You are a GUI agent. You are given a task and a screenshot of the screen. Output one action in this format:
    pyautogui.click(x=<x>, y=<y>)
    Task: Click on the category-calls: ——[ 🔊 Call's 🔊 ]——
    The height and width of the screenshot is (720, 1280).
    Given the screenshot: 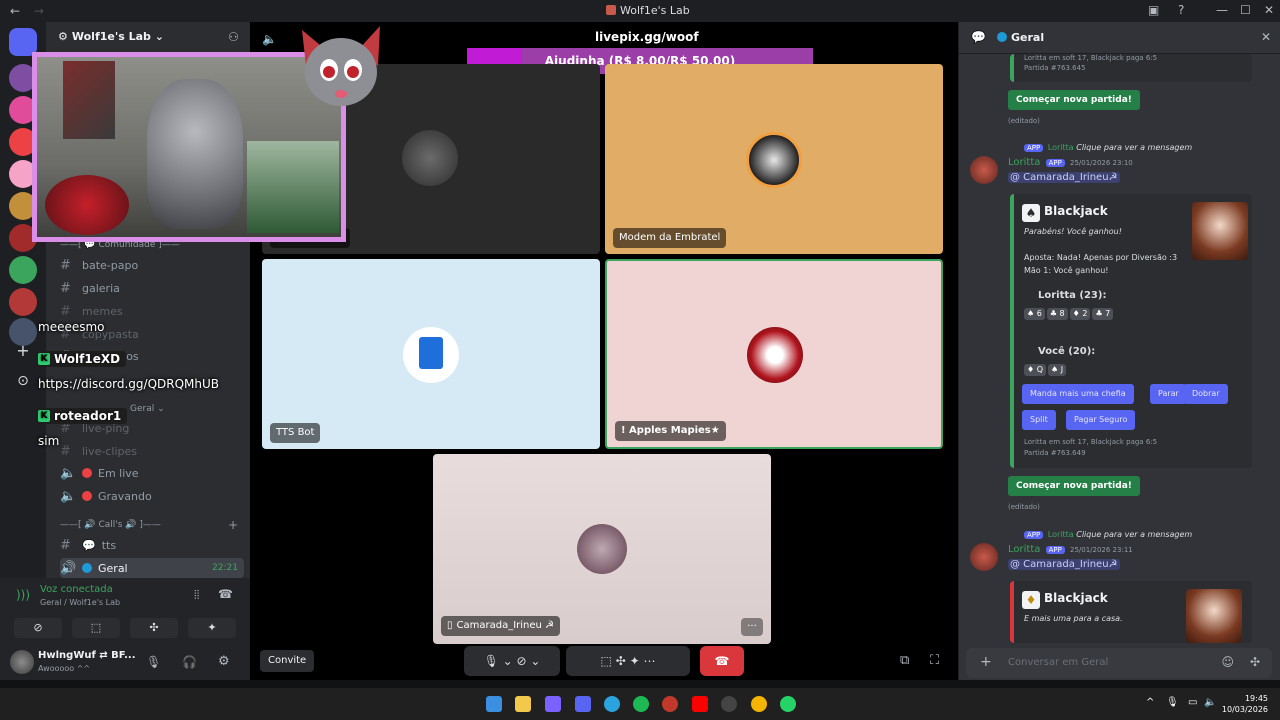 What is the action you would take?
    pyautogui.click(x=110, y=525)
    